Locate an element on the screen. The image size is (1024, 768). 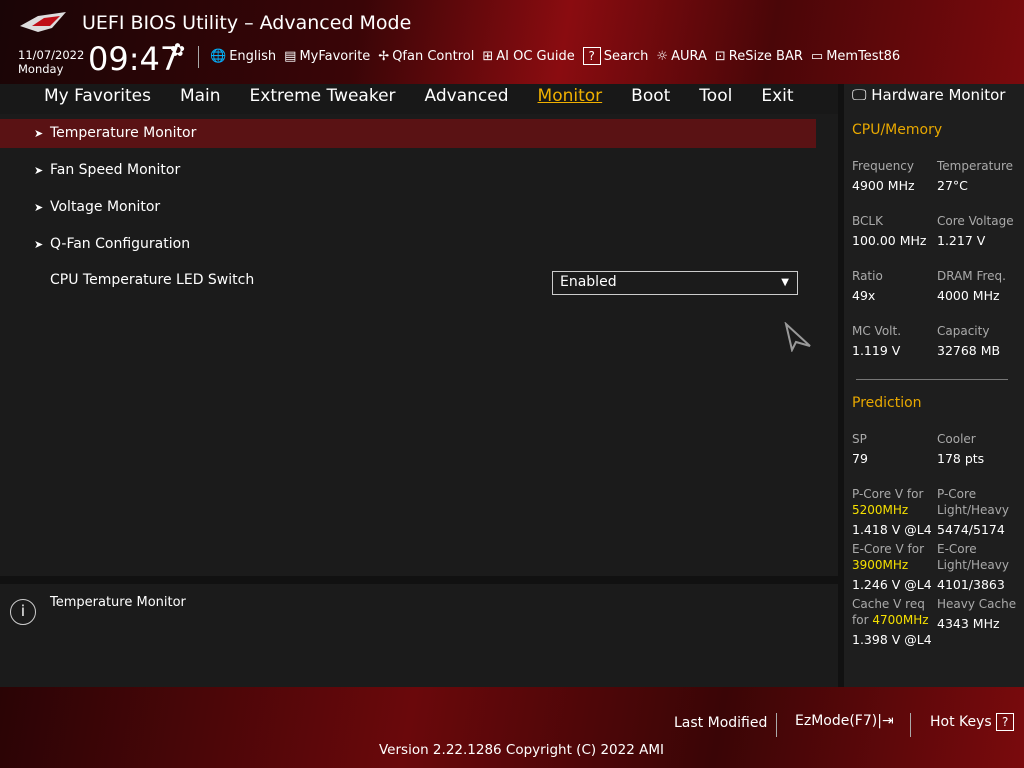
value: 1.398 V @L4 is located at coordinates (892, 639).